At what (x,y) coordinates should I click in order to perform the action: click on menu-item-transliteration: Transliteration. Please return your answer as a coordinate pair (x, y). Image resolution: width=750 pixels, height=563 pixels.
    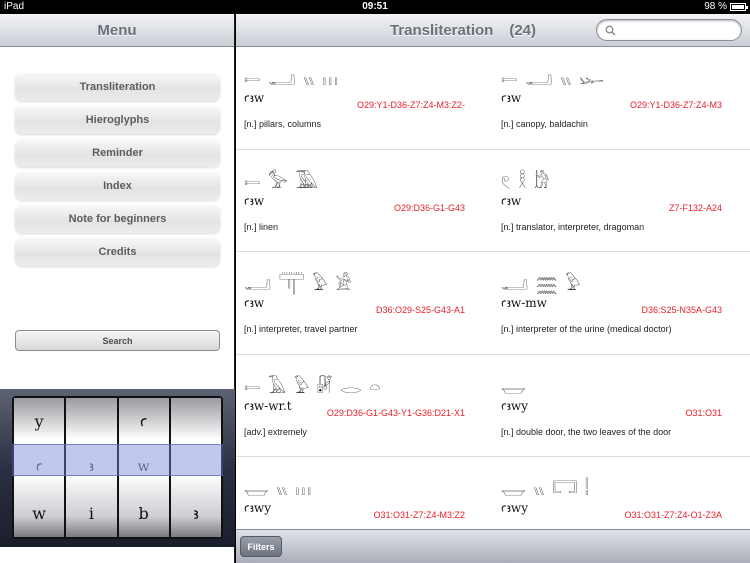
    Looking at the image, I should click on (117, 86).